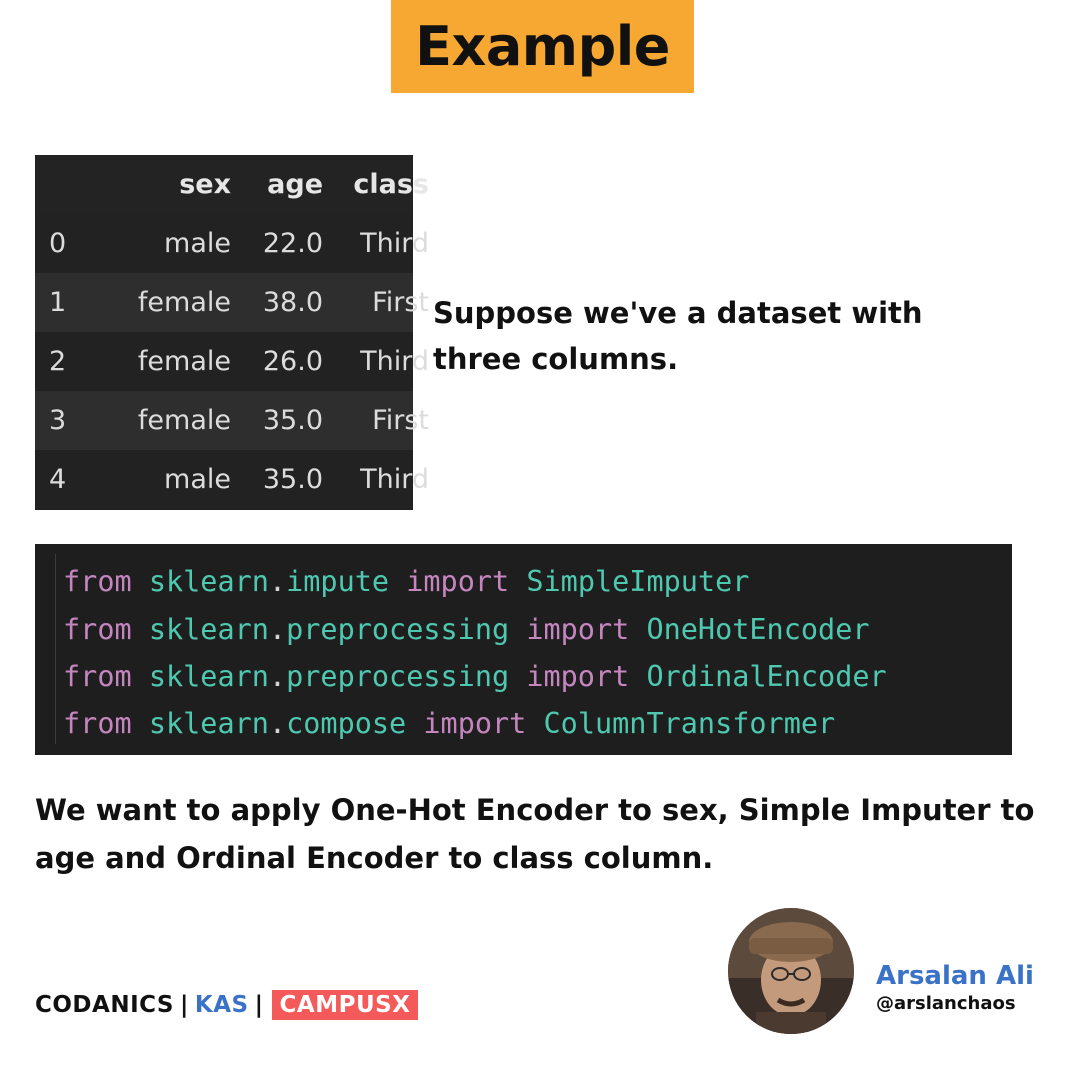 The height and width of the screenshot is (1080, 1080). I want to click on table-row: 0 male 22.0 Third, so click(232, 243).